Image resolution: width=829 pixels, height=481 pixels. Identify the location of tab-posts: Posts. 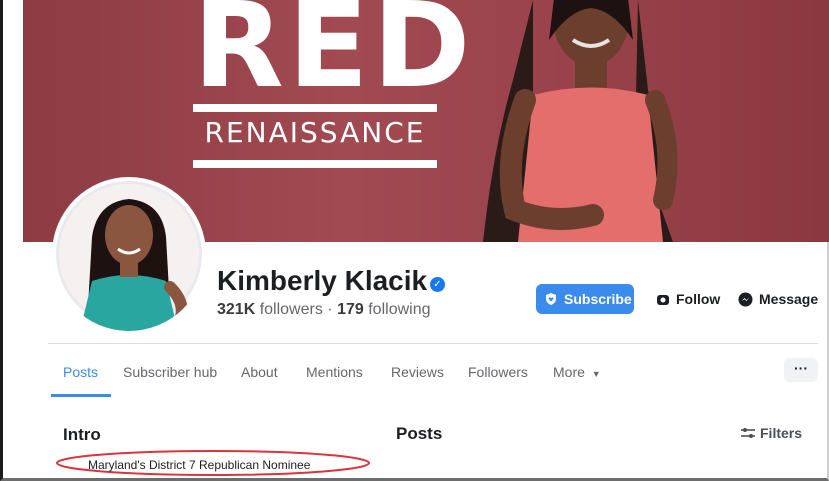
(80, 372).